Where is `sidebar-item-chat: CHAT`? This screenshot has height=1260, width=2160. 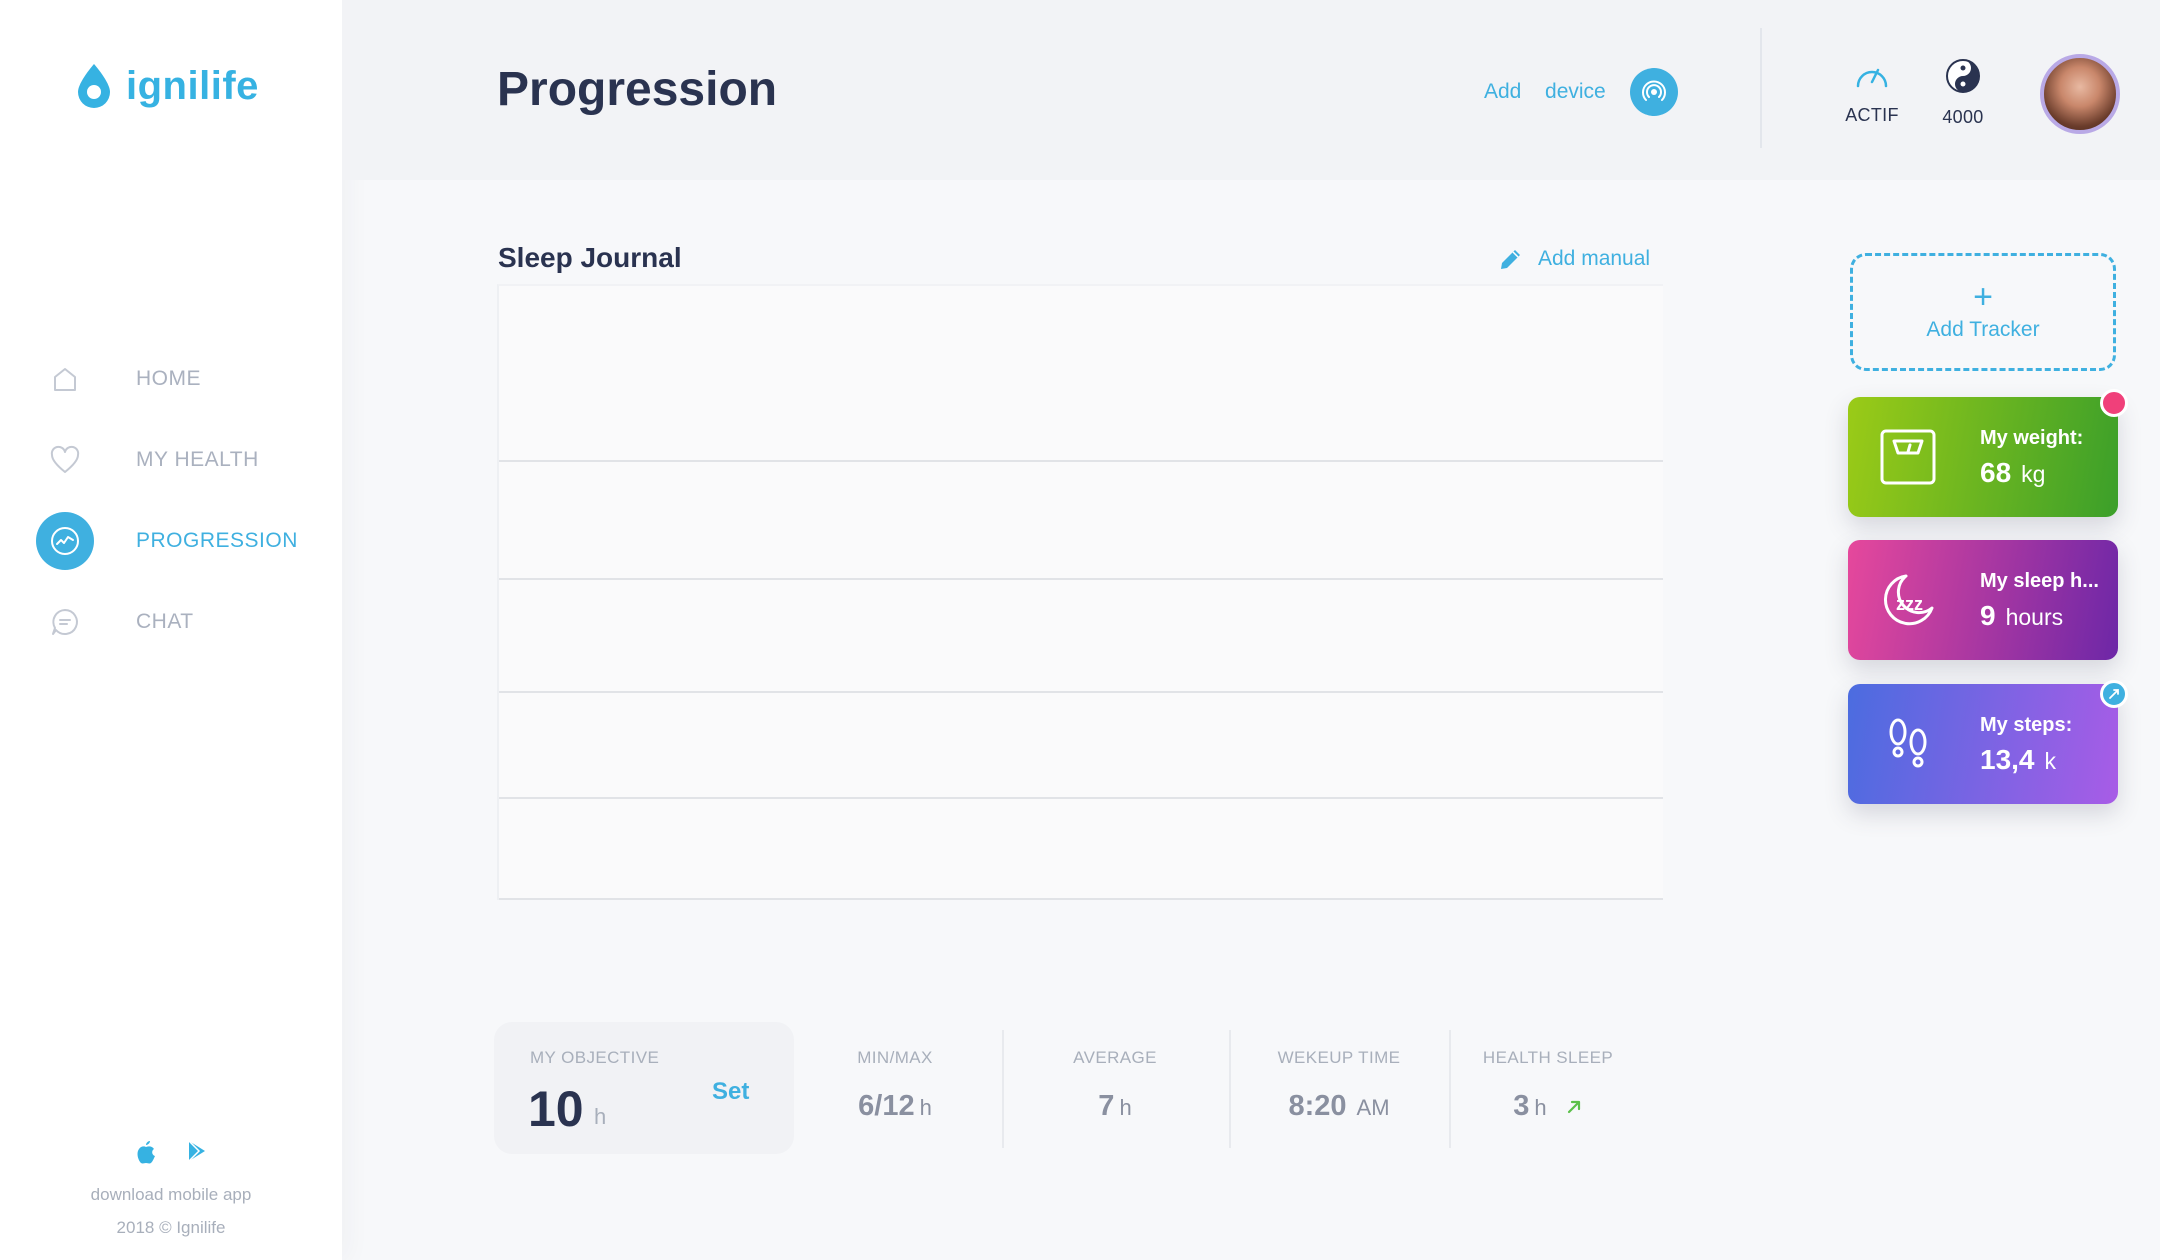 sidebar-item-chat: CHAT is located at coordinates (167, 622).